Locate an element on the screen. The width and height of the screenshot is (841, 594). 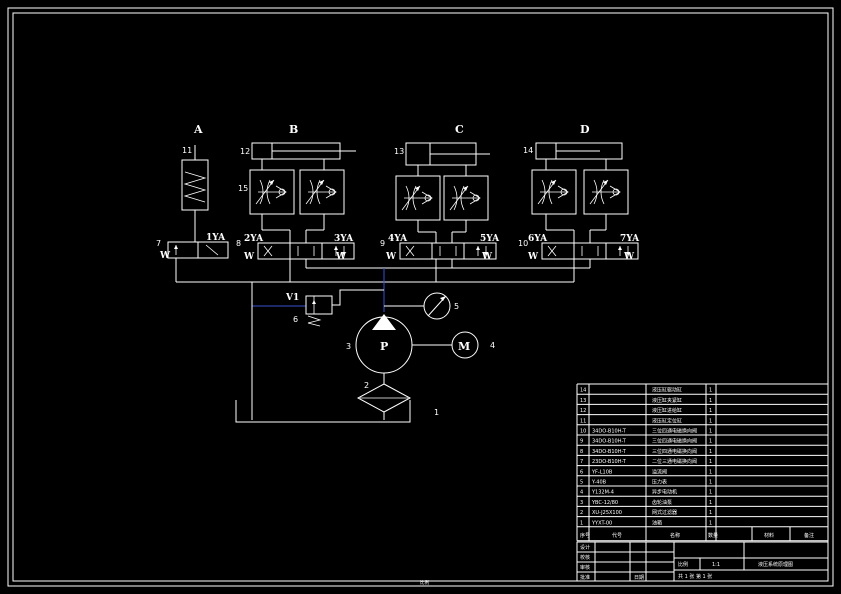
parts-row-no: 2 is located at coordinates (581, 513).